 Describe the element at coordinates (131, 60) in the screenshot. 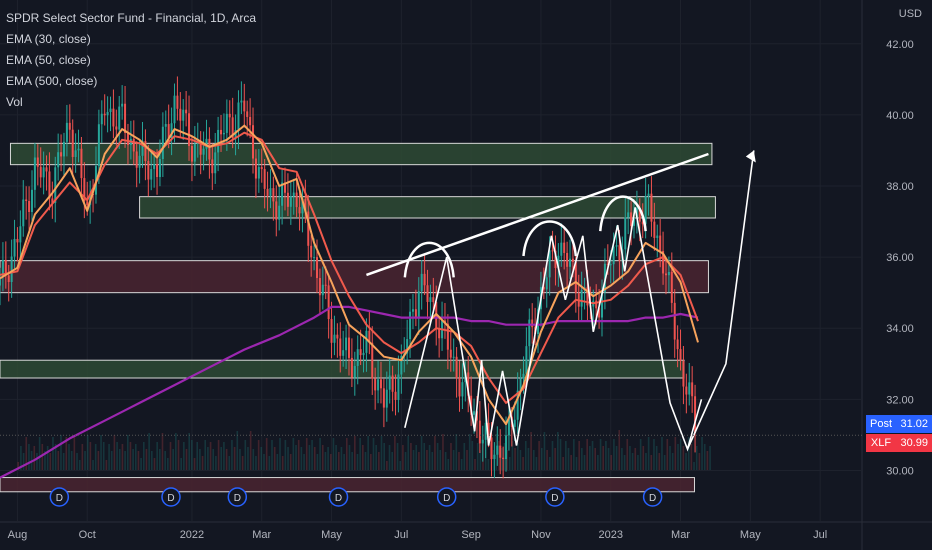

I see `ema50-legend: EMA (50, close)` at that location.